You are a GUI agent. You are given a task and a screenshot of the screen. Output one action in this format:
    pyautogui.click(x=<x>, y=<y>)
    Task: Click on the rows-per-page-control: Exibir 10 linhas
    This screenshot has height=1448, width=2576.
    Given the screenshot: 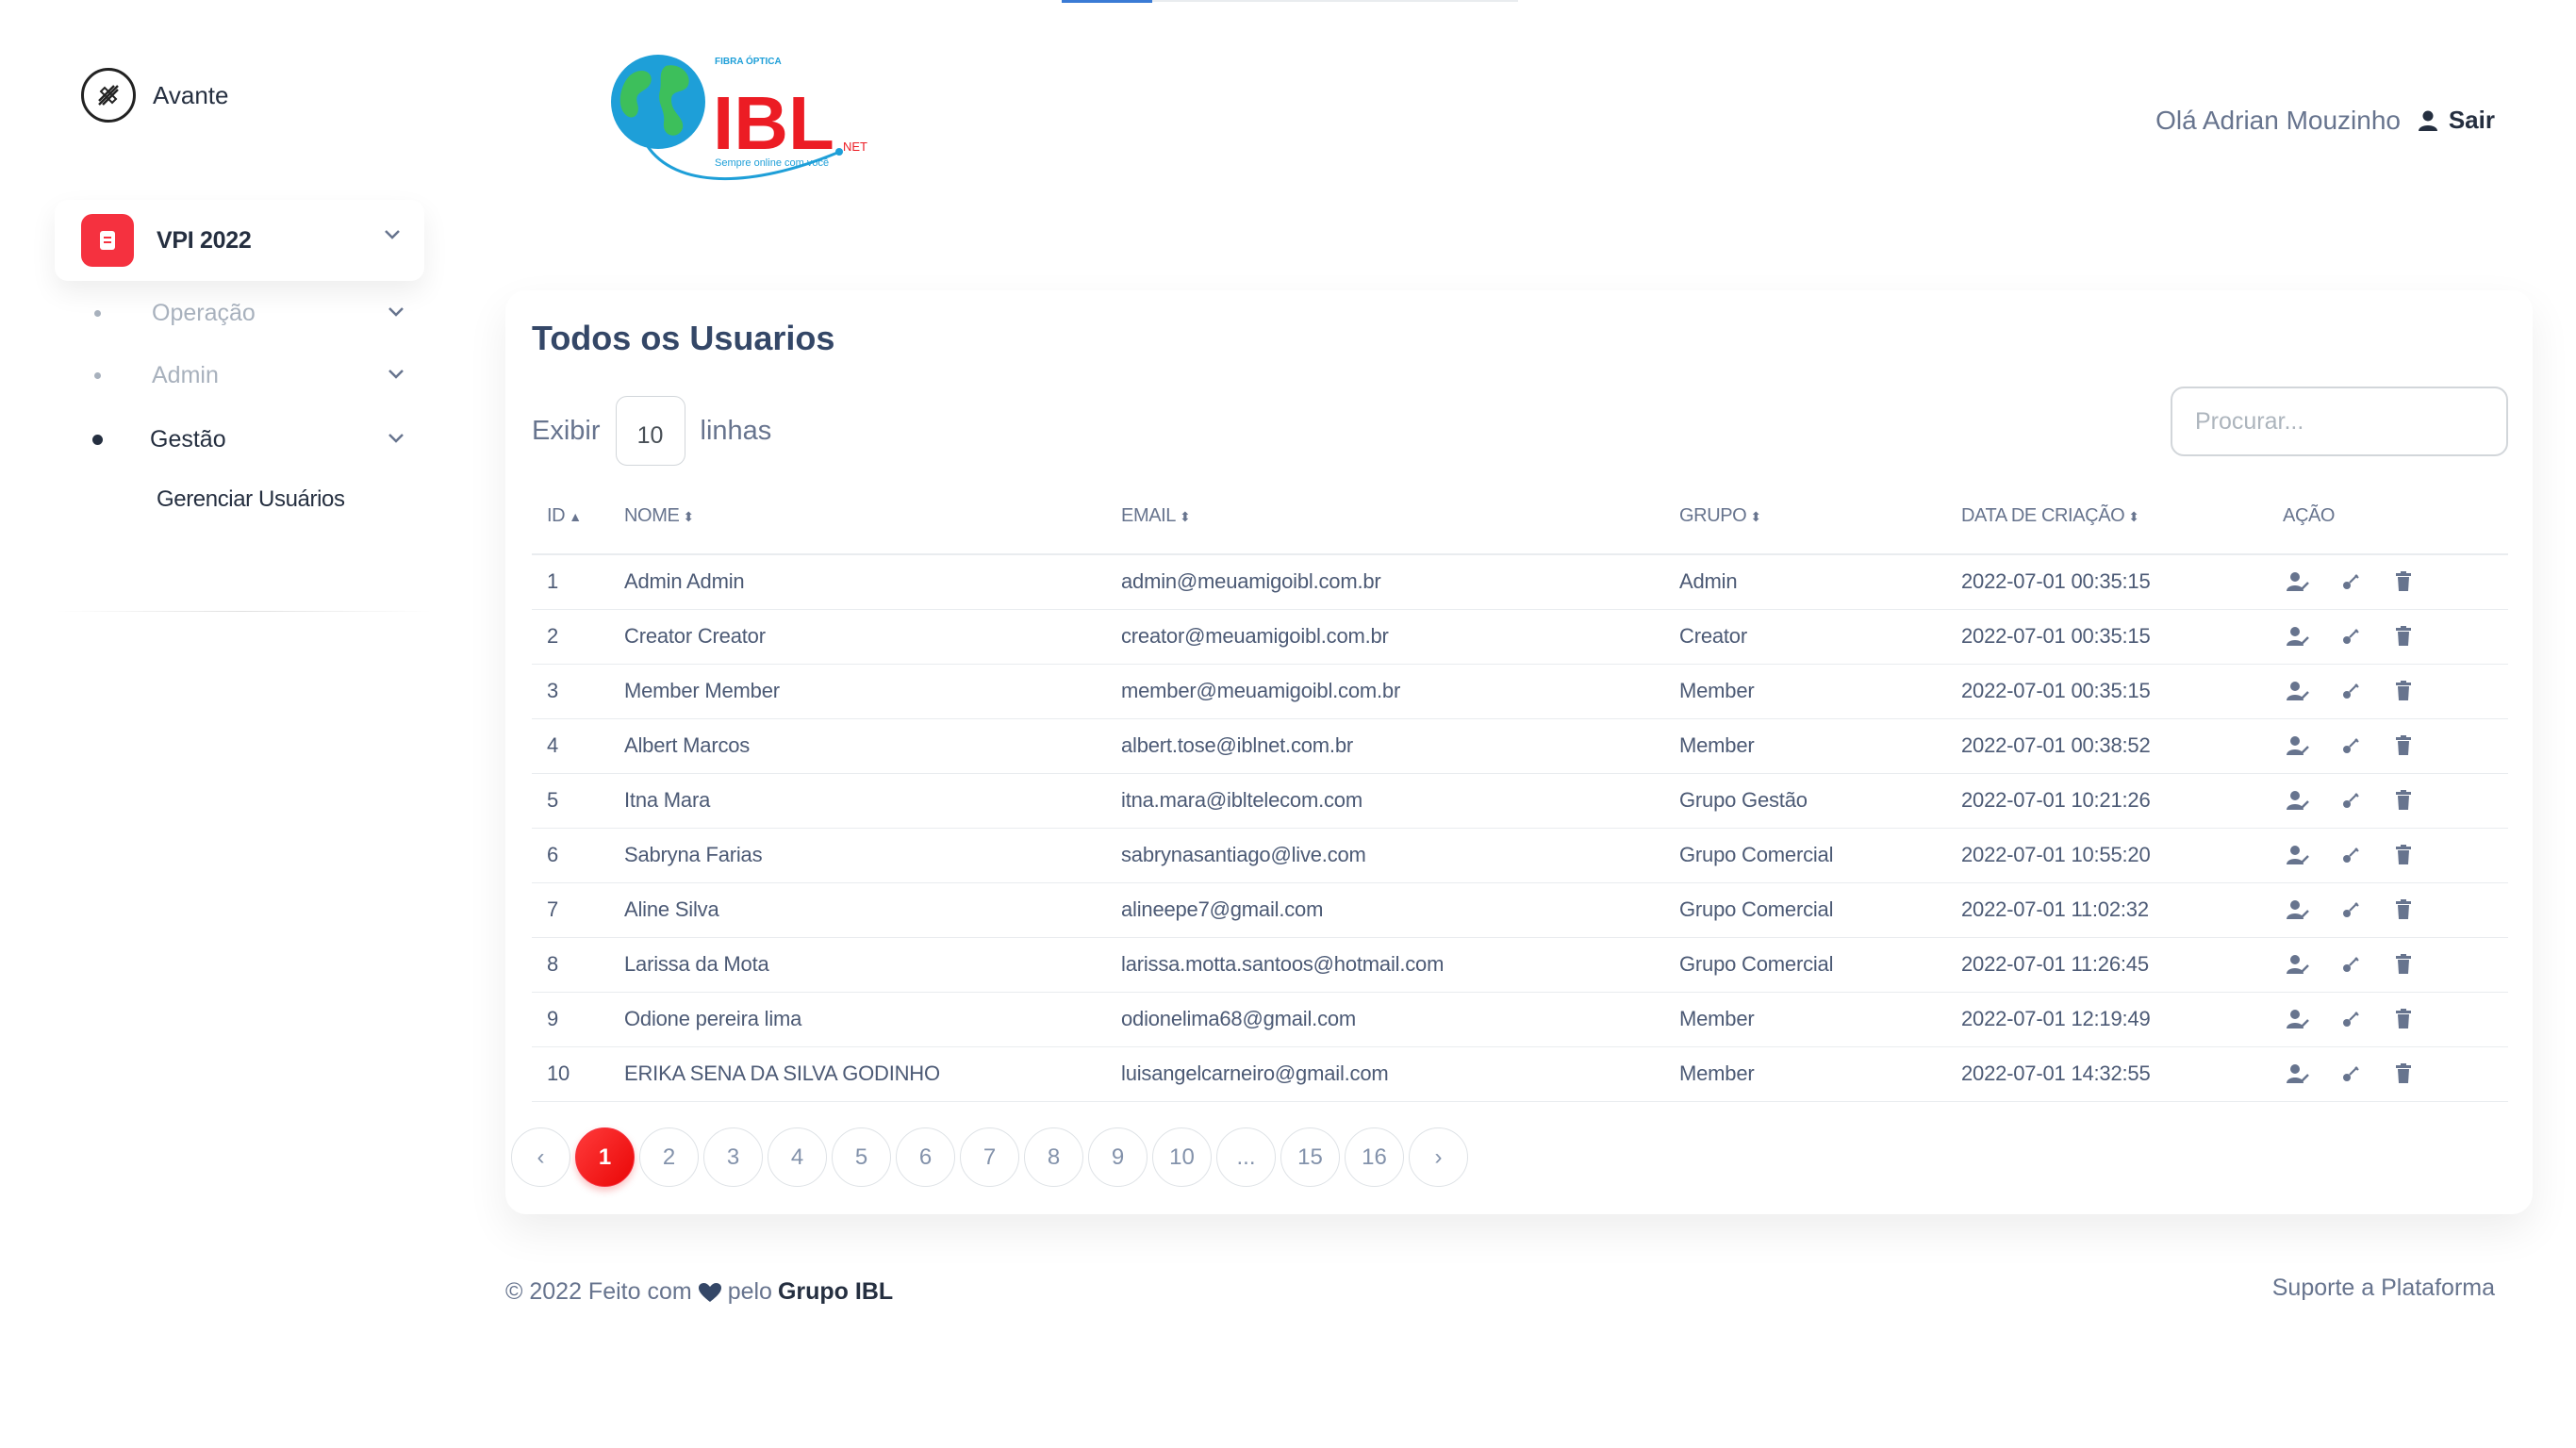 What is the action you would take?
    pyautogui.click(x=651, y=431)
    